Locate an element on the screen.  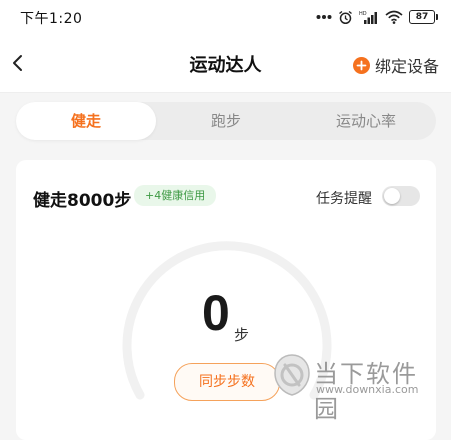
task-title: 健走8000步 is located at coordinates (82, 201).